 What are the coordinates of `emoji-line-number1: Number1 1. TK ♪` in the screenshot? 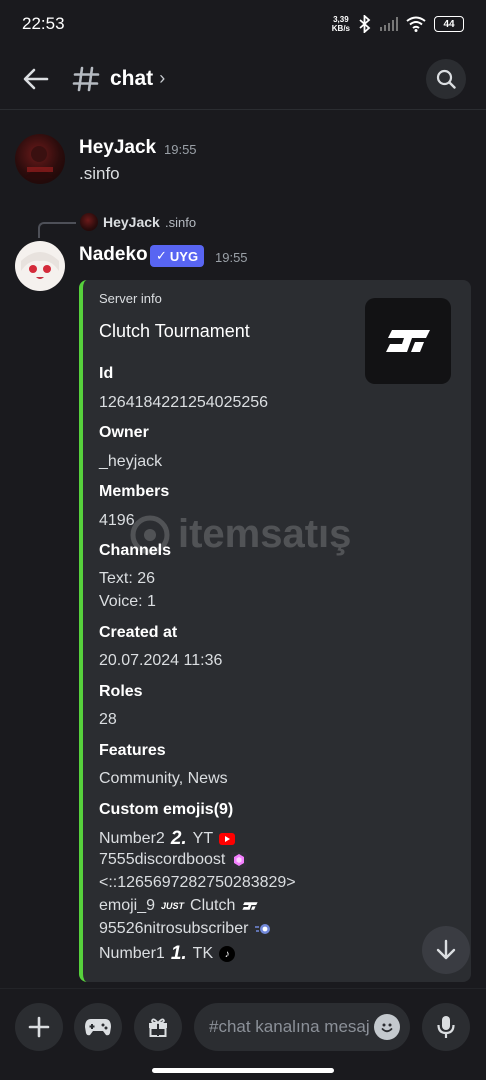 It's located at (167, 954).